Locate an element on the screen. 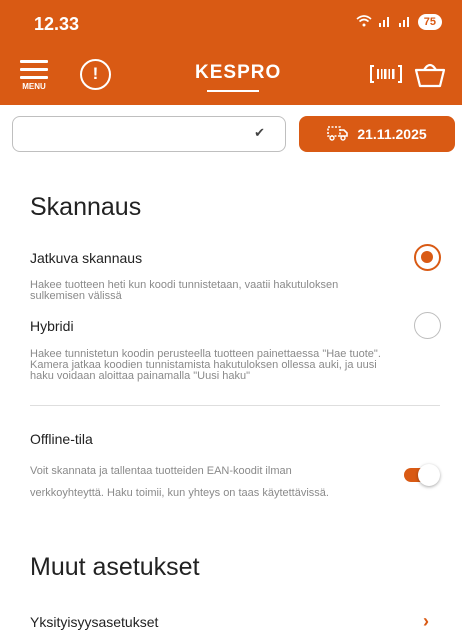 This screenshot has height=632, width=462. delivery-date-button: 21.11.2025 is located at coordinates (377, 134).